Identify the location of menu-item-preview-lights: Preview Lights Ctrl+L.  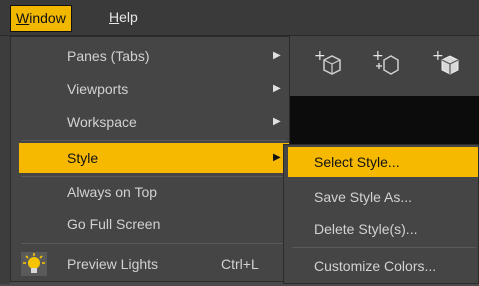
(154, 264).